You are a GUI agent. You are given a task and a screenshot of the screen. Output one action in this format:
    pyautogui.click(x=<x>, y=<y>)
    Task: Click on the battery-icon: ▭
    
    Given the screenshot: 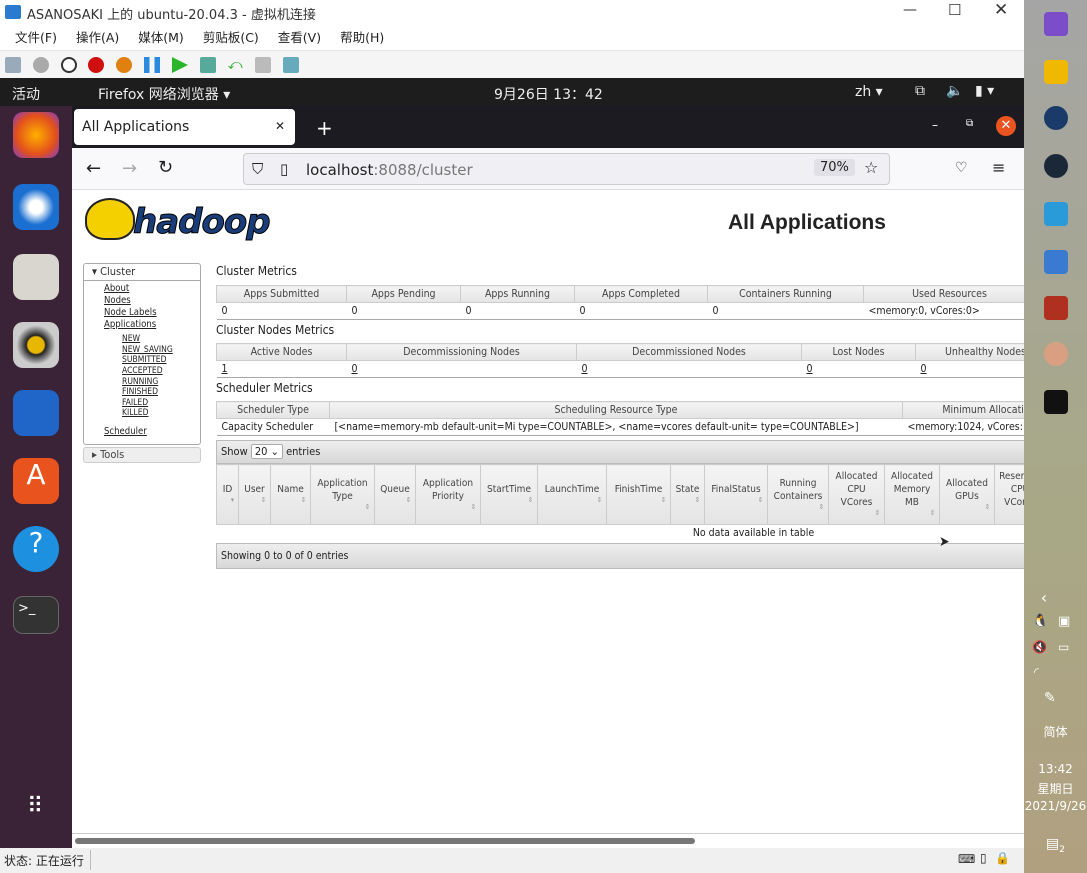 What is the action you would take?
    pyautogui.click(x=1063, y=647)
    